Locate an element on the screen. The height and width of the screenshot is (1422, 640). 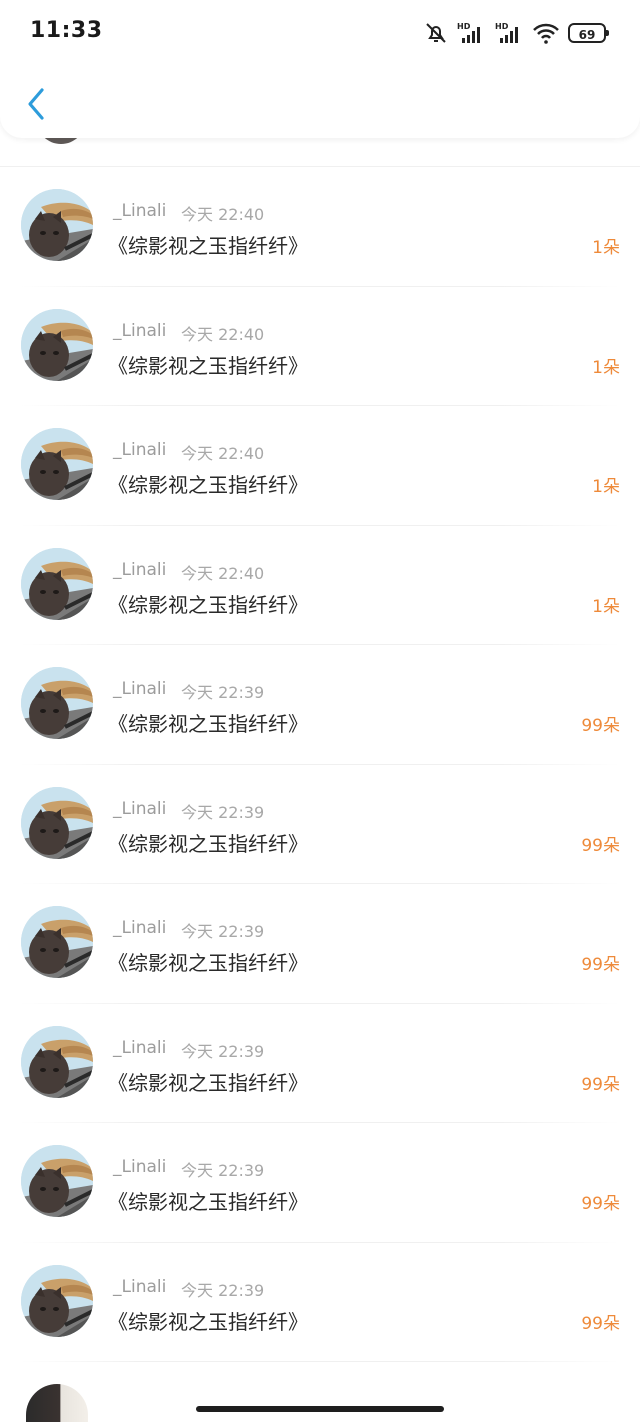
avatar-partial is located at coordinates (57, 1403).